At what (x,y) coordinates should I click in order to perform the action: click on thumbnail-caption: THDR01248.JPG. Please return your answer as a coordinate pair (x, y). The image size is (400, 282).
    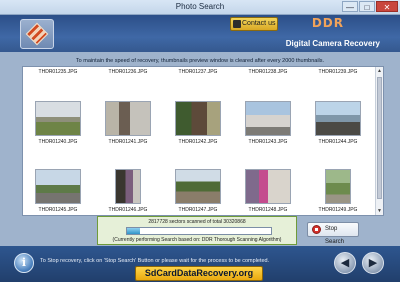
    Looking at the image, I should click on (268, 210).